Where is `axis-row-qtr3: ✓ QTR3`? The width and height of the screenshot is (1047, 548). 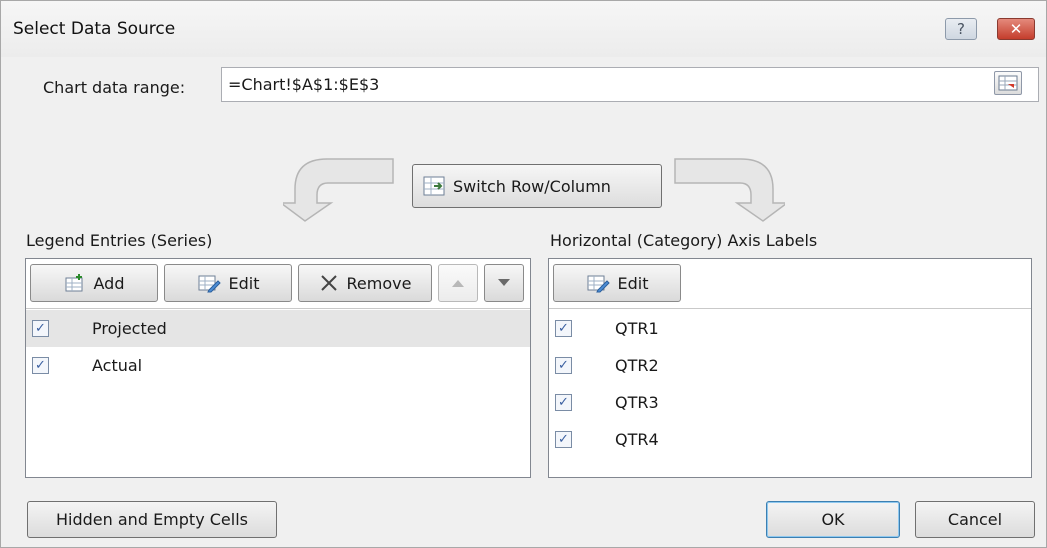 axis-row-qtr3: ✓ QTR3 is located at coordinates (790, 402).